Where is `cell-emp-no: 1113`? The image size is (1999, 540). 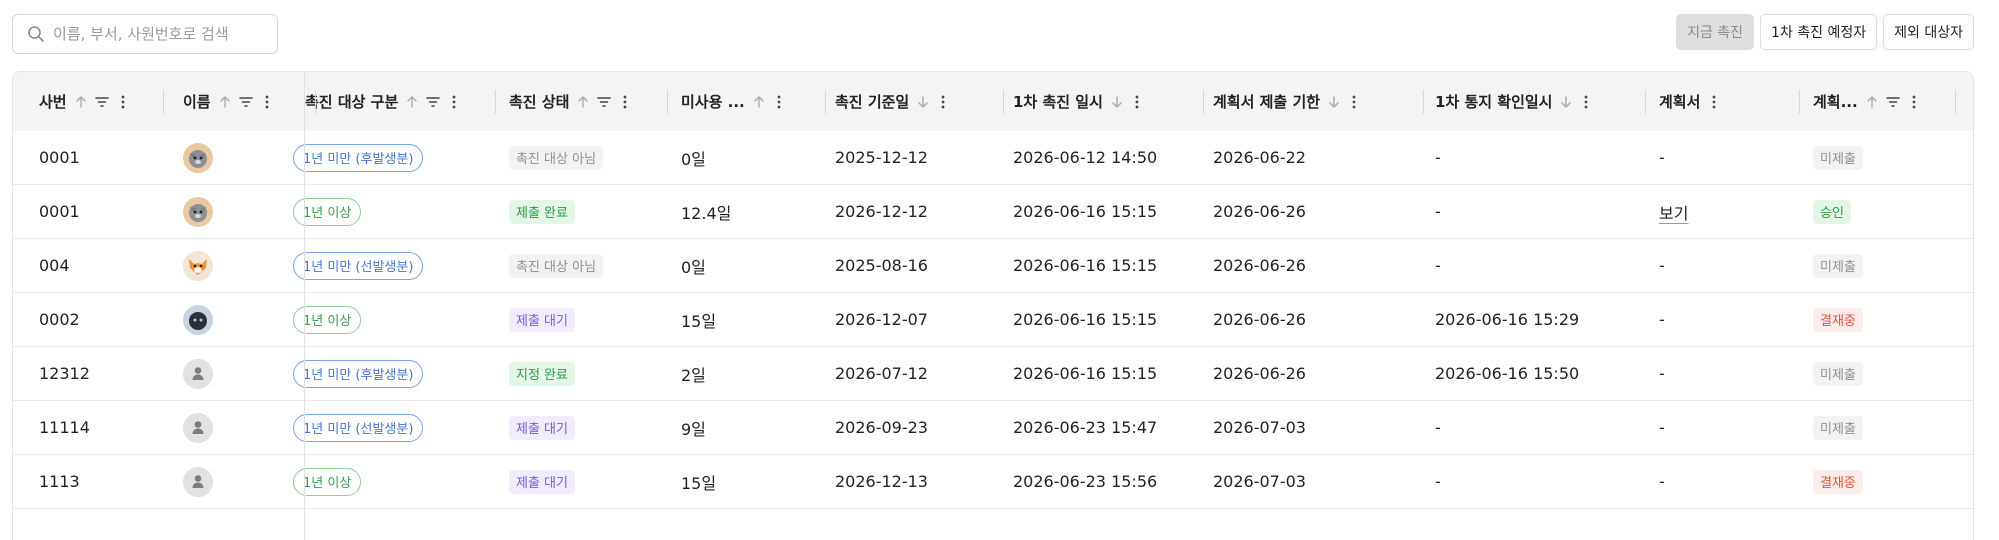
cell-emp-no: 1113 is located at coordinates (104, 481).